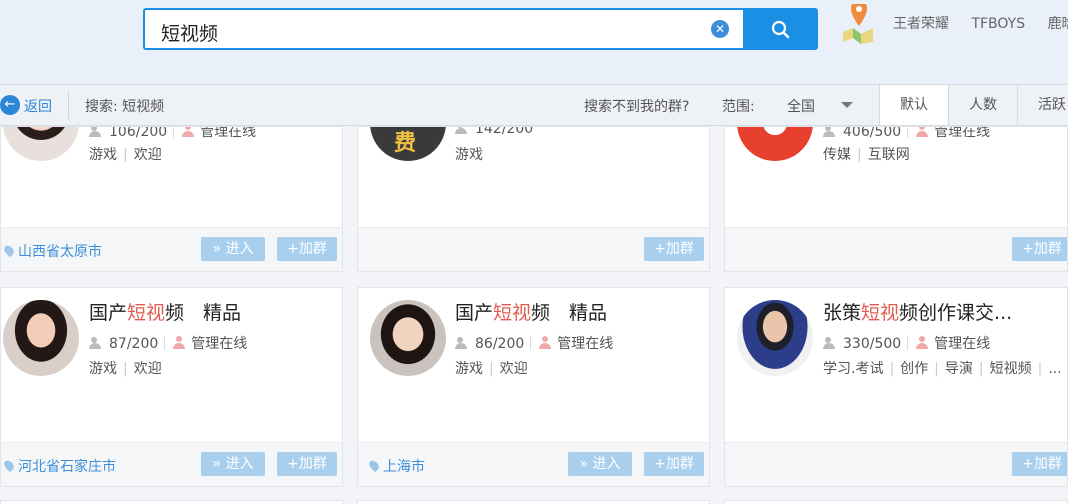 The width and height of the screenshot is (1068, 504). Describe the element at coordinates (504, 131) in the screenshot. I see `member-count: 142/200` at that location.